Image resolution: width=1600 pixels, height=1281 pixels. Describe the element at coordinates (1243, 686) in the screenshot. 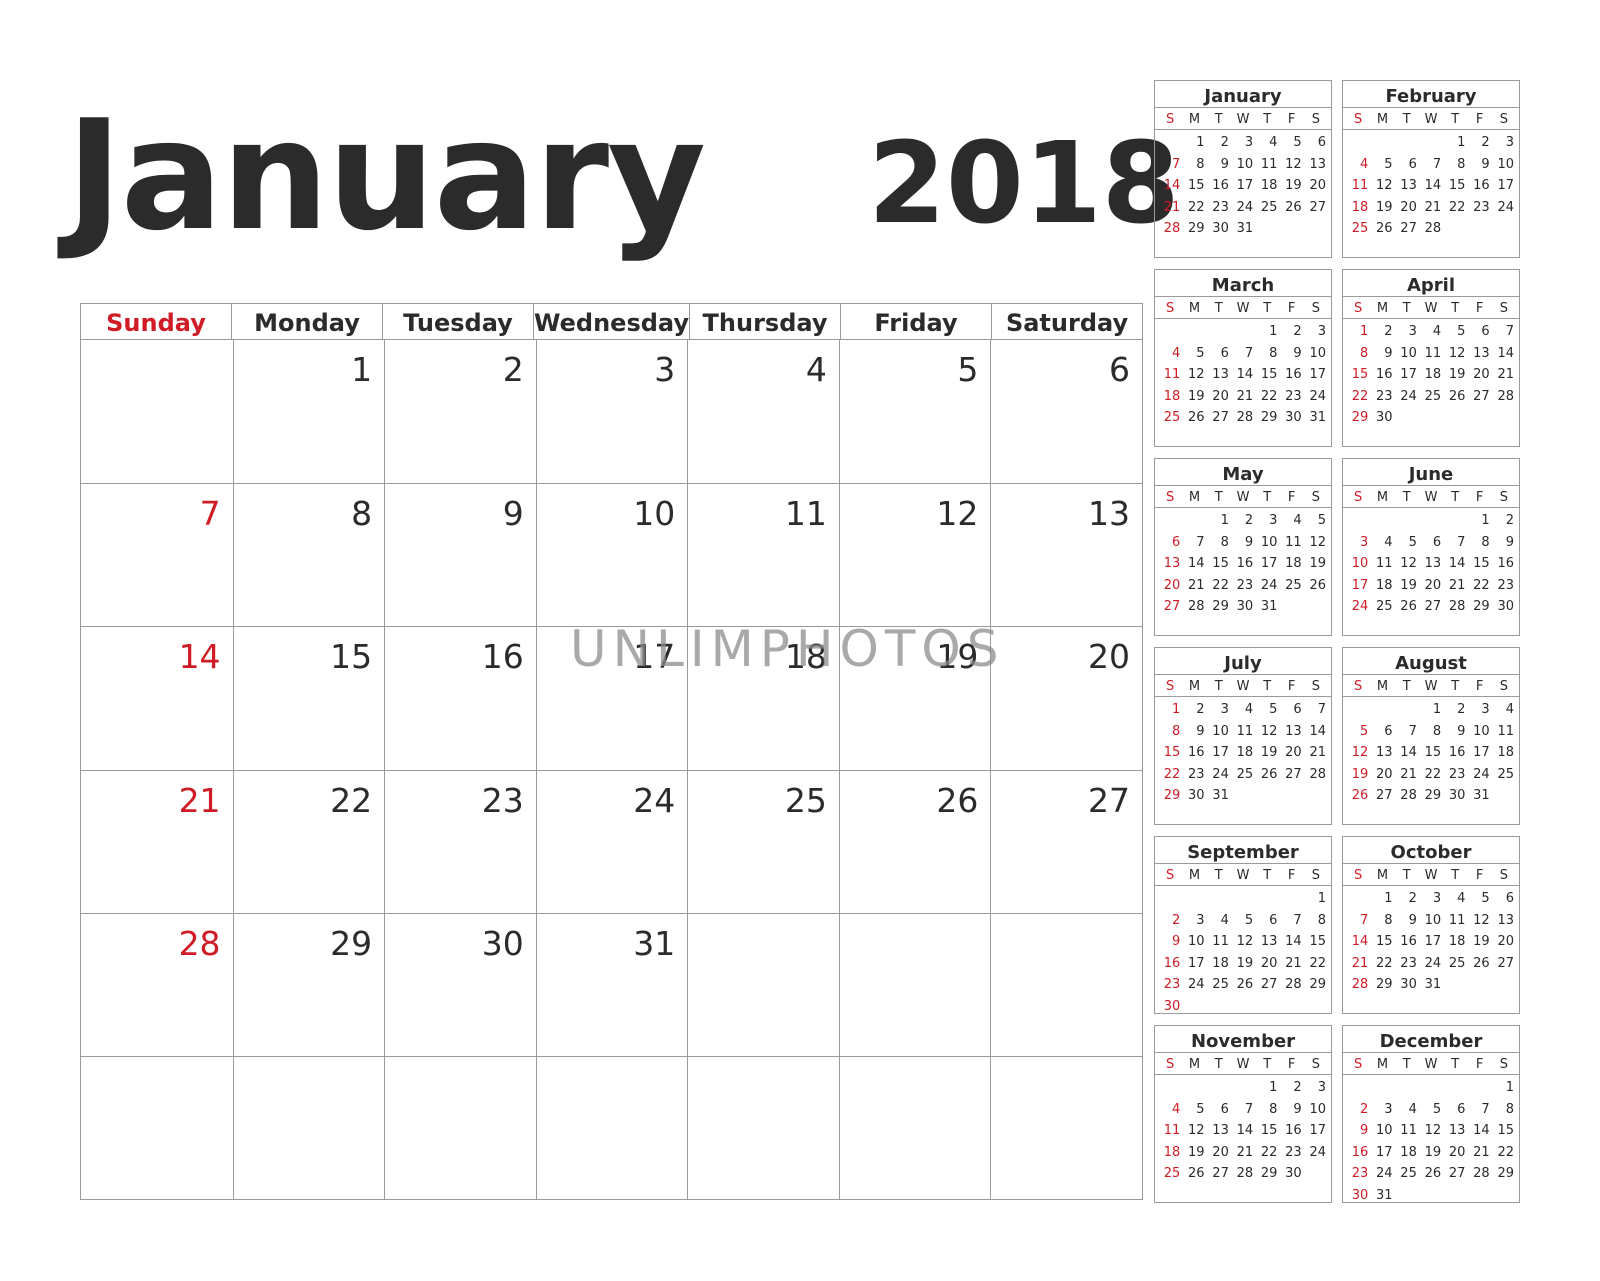

I see `mini-weekday-row: SMTWTFS` at that location.